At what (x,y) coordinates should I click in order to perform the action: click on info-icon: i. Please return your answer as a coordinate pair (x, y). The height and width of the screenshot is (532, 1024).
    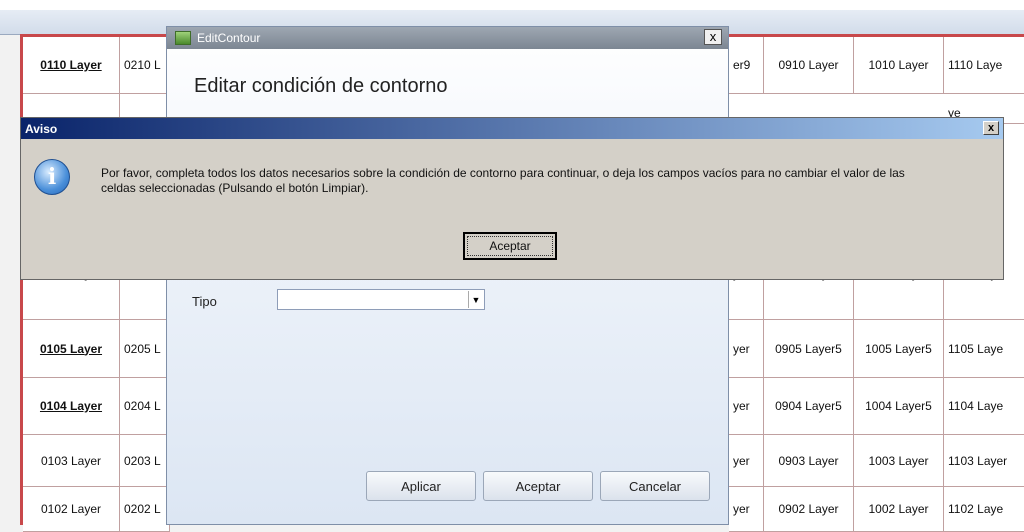
    Looking at the image, I should click on (52, 177).